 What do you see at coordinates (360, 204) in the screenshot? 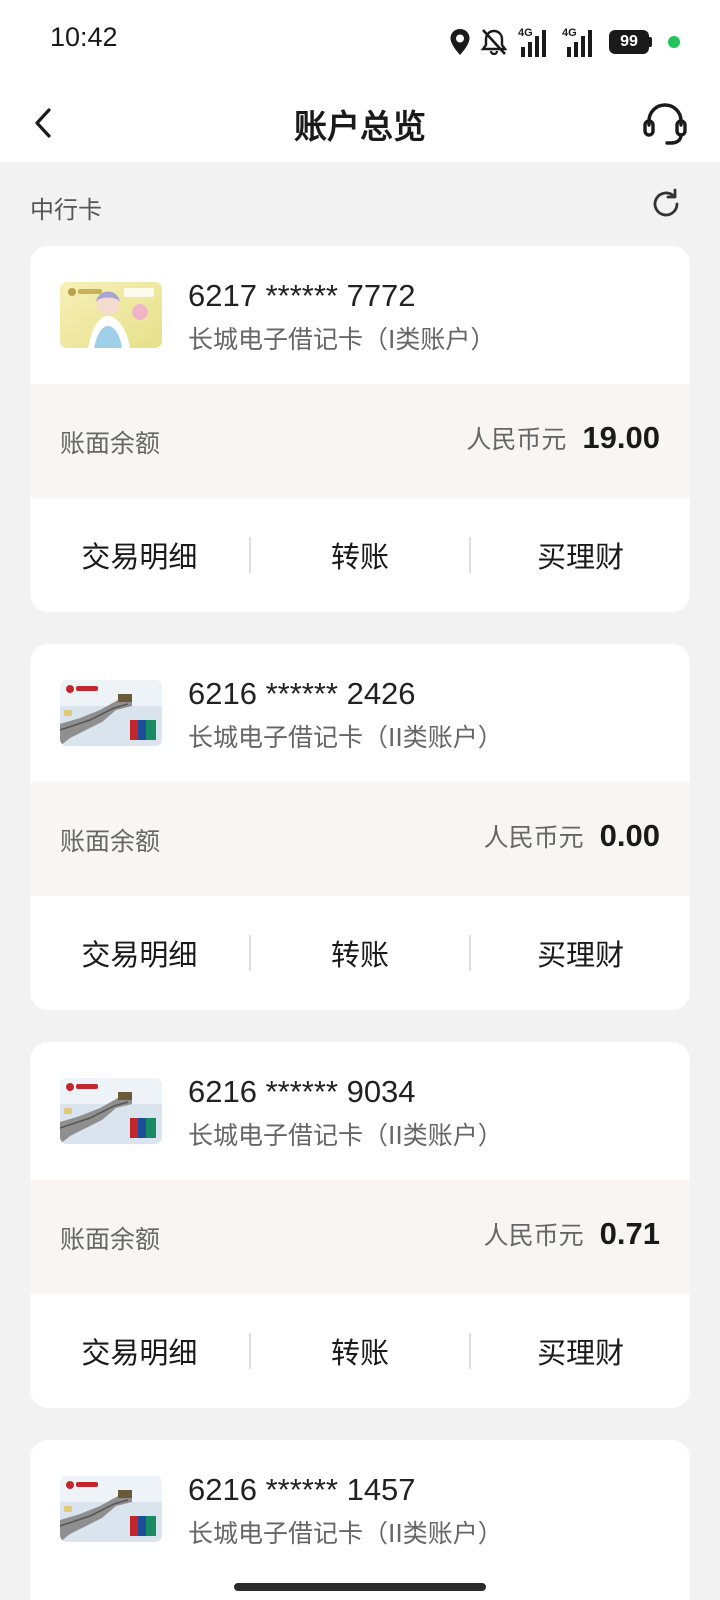
I see `section-header: 中行卡` at bounding box center [360, 204].